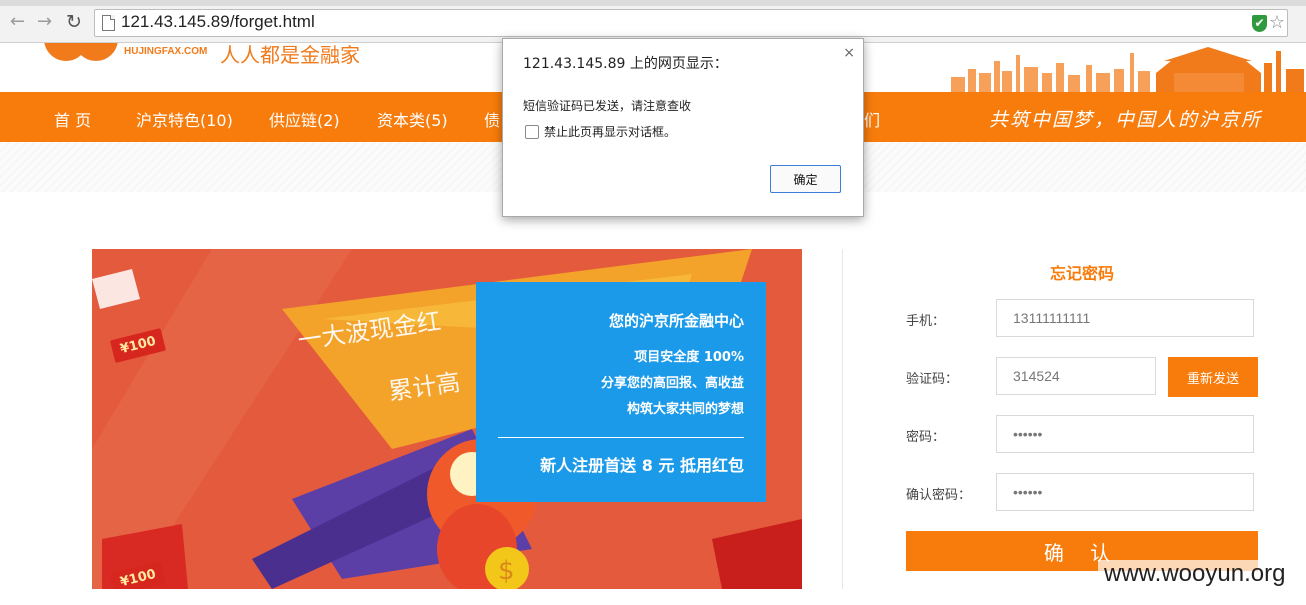 The width and height of the screenshot is (1306, 605). I want to click on tab-strip, so click(653, 3).